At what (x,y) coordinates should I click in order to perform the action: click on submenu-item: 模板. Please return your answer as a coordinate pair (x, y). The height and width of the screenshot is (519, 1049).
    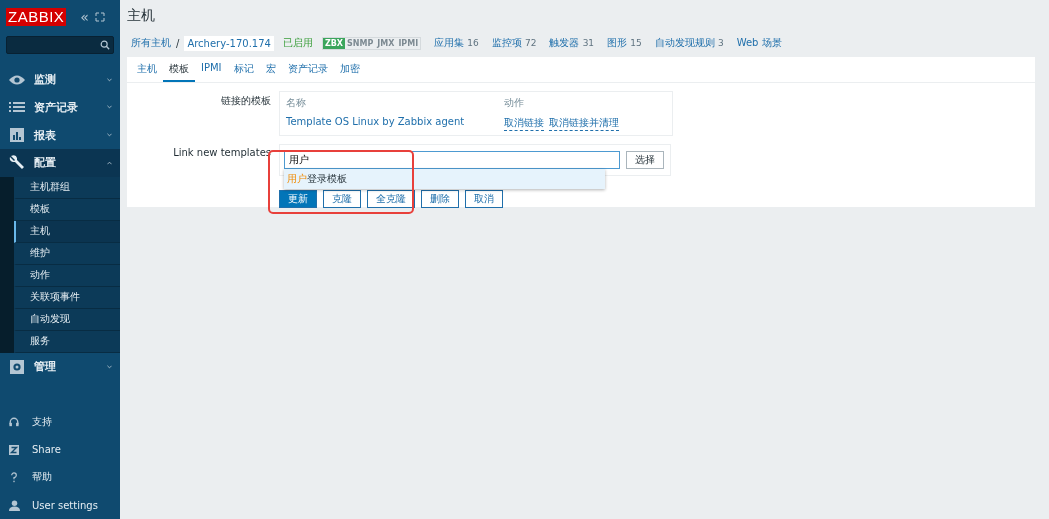
    Looking at the image, I should click on (67, 209).